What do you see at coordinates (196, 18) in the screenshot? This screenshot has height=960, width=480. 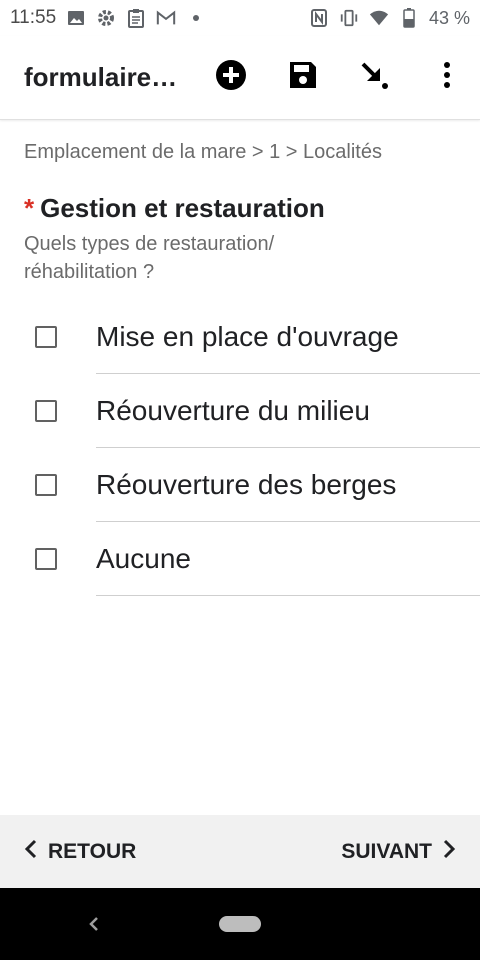 I see `dot-icon` at bounding box center [196, 18].